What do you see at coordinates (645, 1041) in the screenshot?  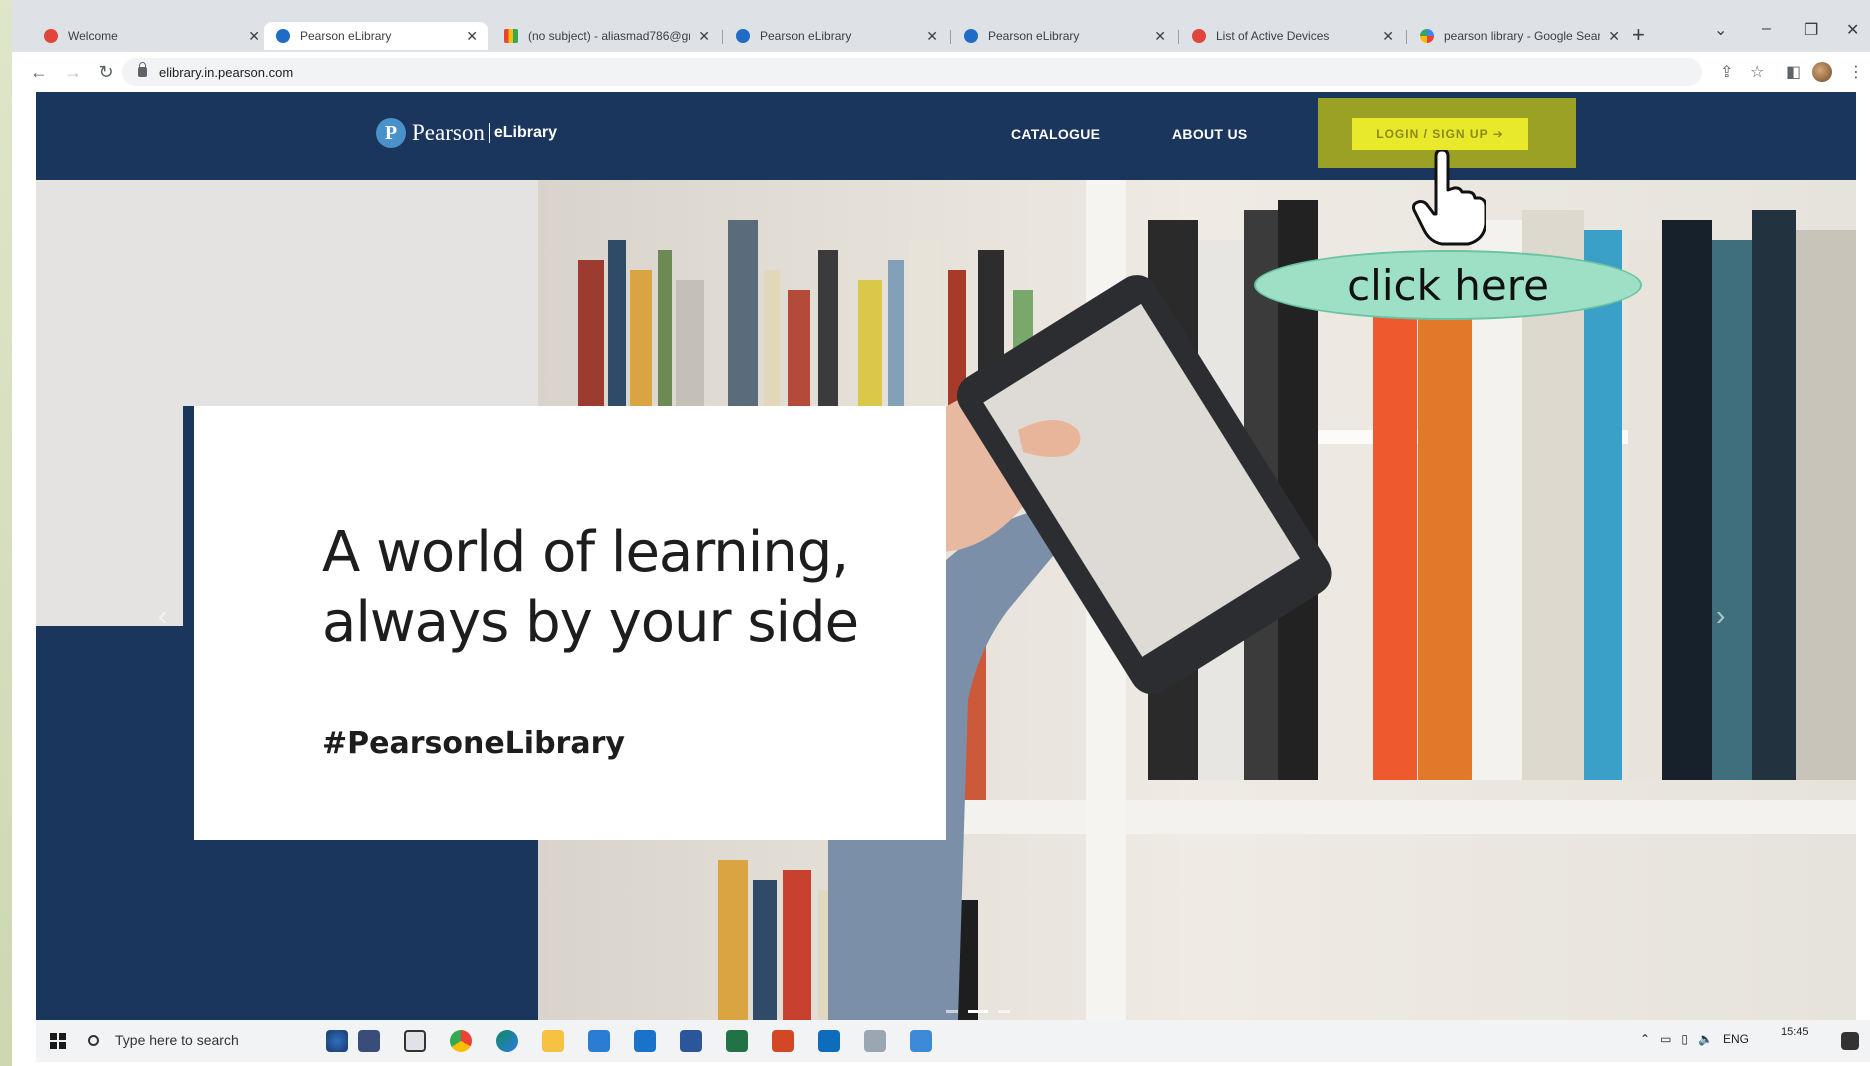 I see `calendar-app-icon` at bounding box center [645, 1041].